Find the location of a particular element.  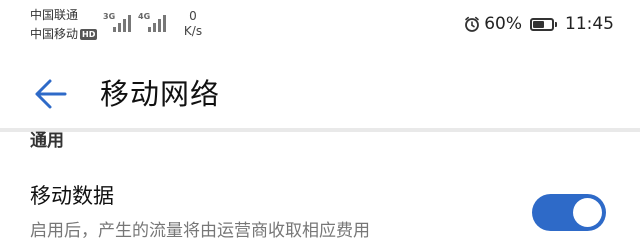

carrier-secondary: 中国移动 HD is located at coordinates (64, 34).